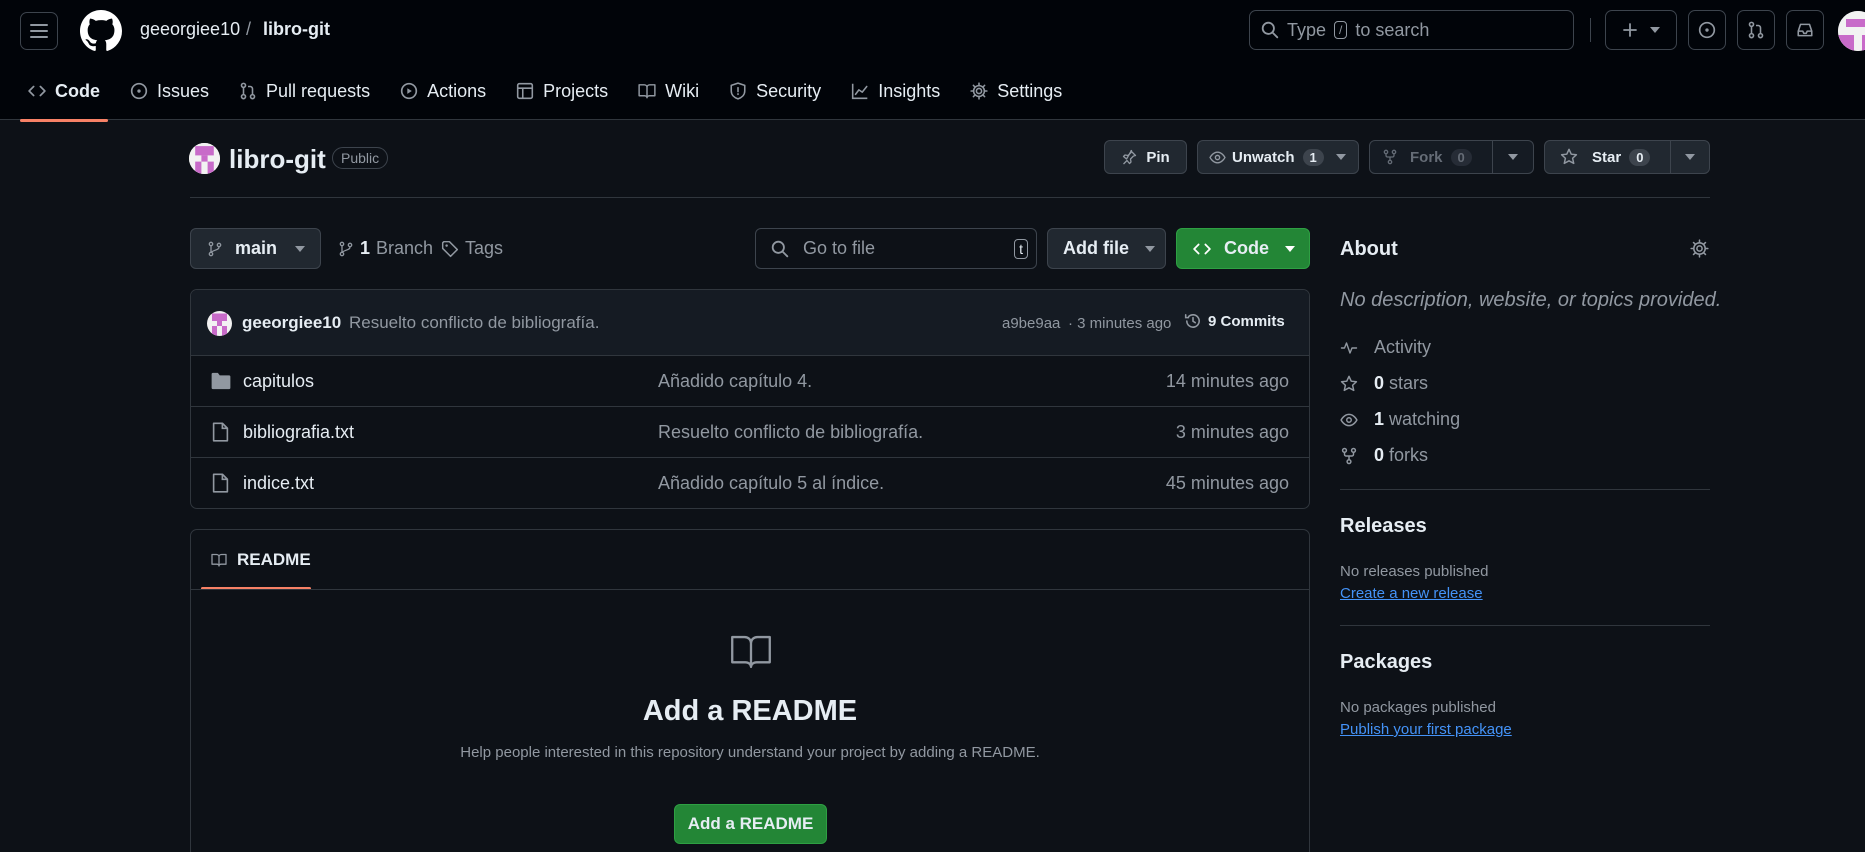  I want to click on branches-link: 1 Branch, so click(385, 248).